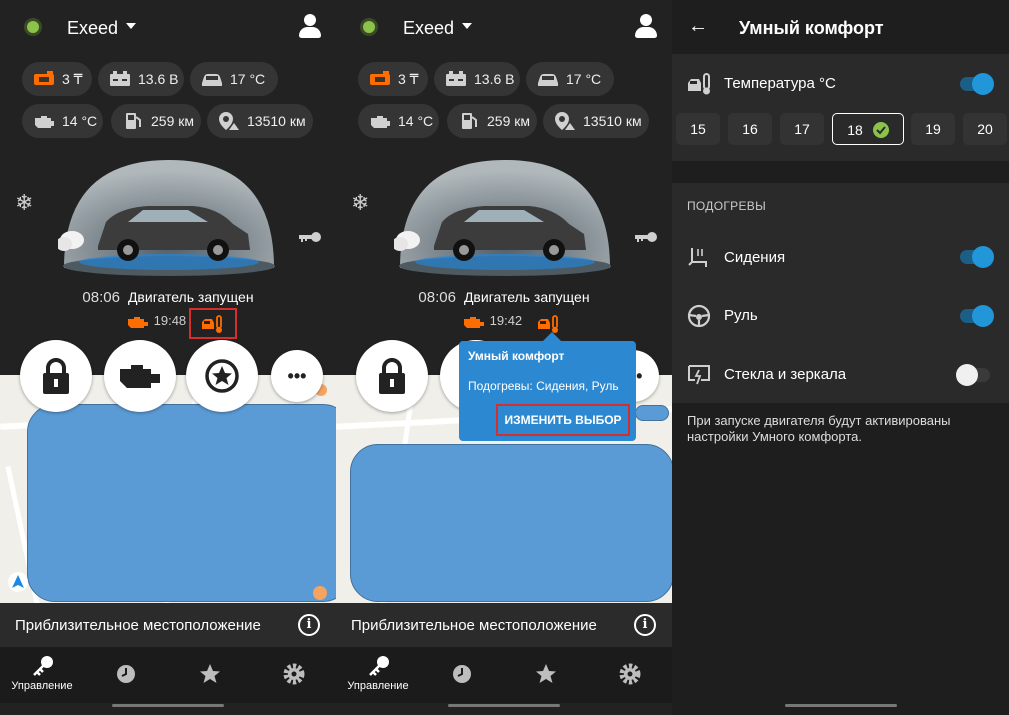  What do you see at coordinates (855, 130) in the screenshot?
I see `temp-option-18-value: 18` at bounding box center [855, 130].